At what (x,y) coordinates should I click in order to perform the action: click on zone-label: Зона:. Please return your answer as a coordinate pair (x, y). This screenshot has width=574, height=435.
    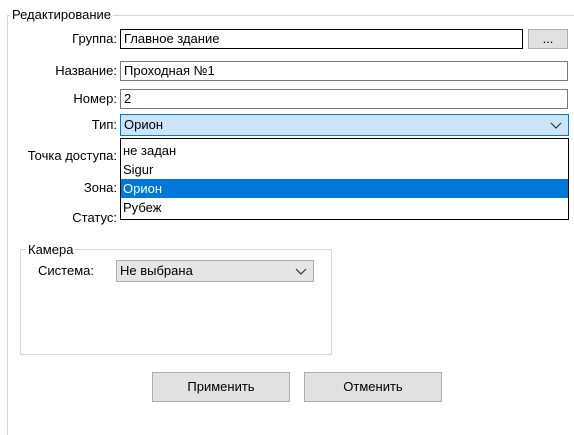
    Looking at the image, I should click on (100, 187).